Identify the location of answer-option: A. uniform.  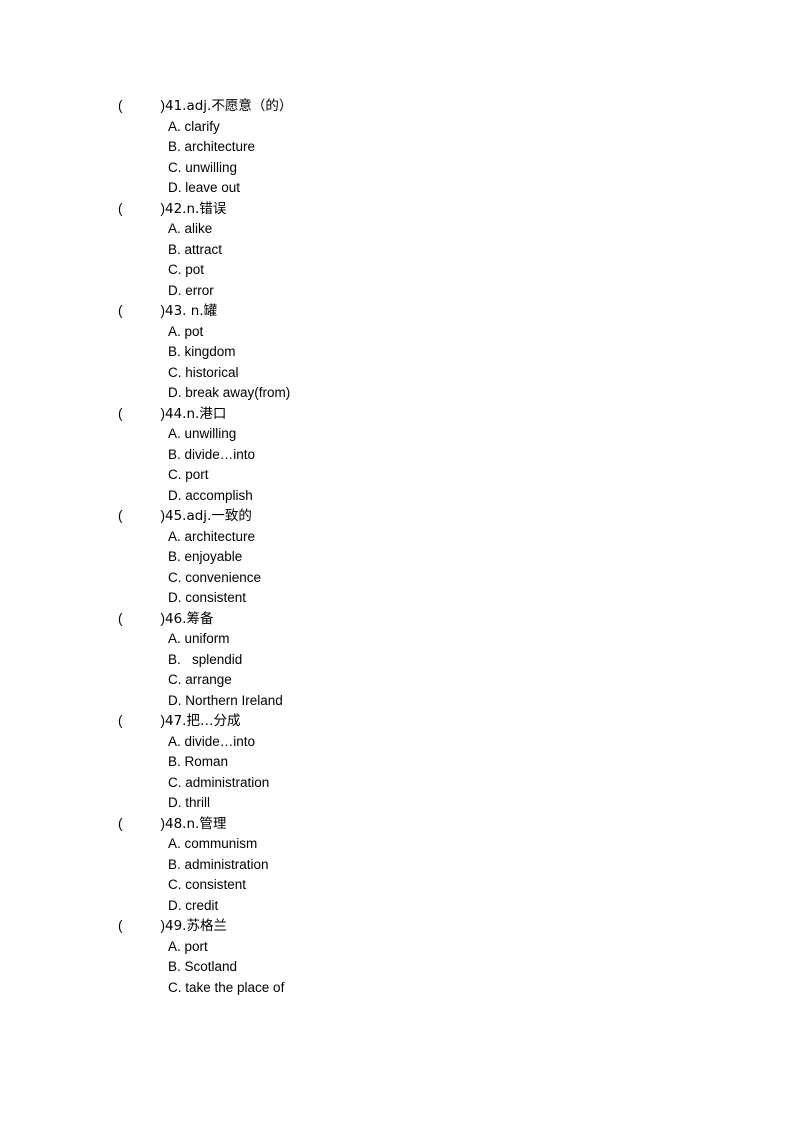
(411, 639).